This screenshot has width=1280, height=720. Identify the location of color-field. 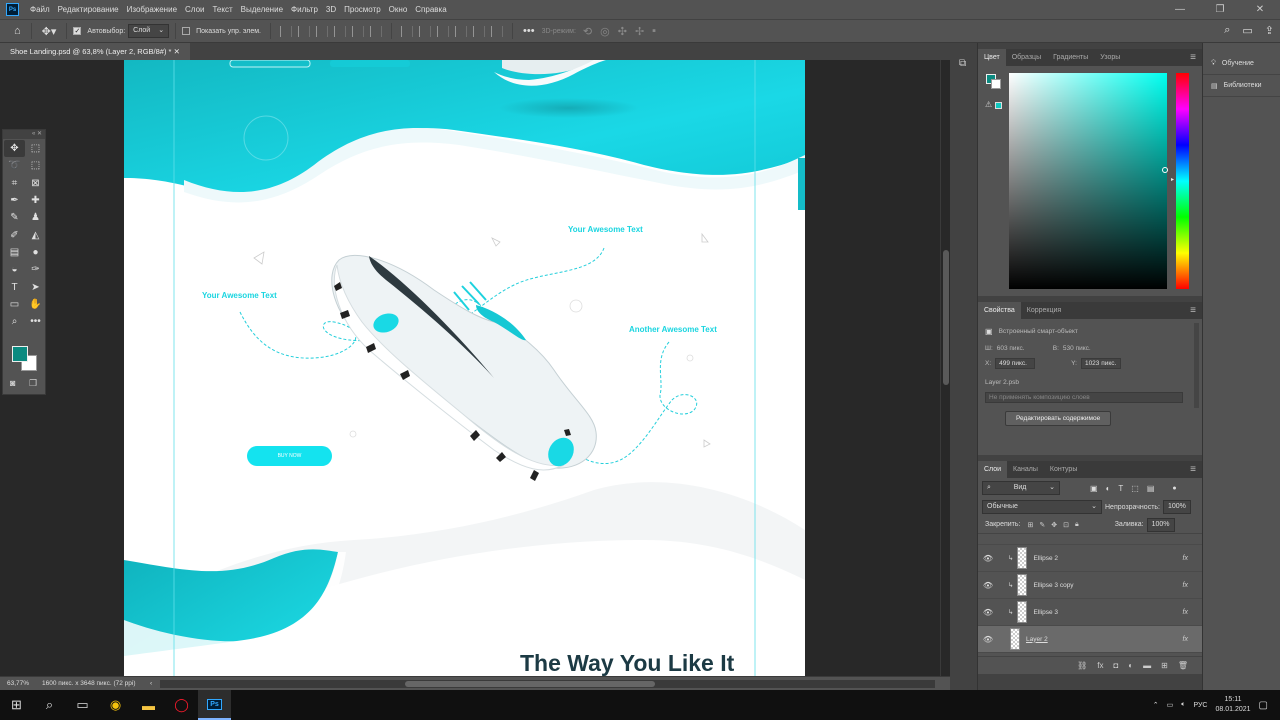
(1088, 181).